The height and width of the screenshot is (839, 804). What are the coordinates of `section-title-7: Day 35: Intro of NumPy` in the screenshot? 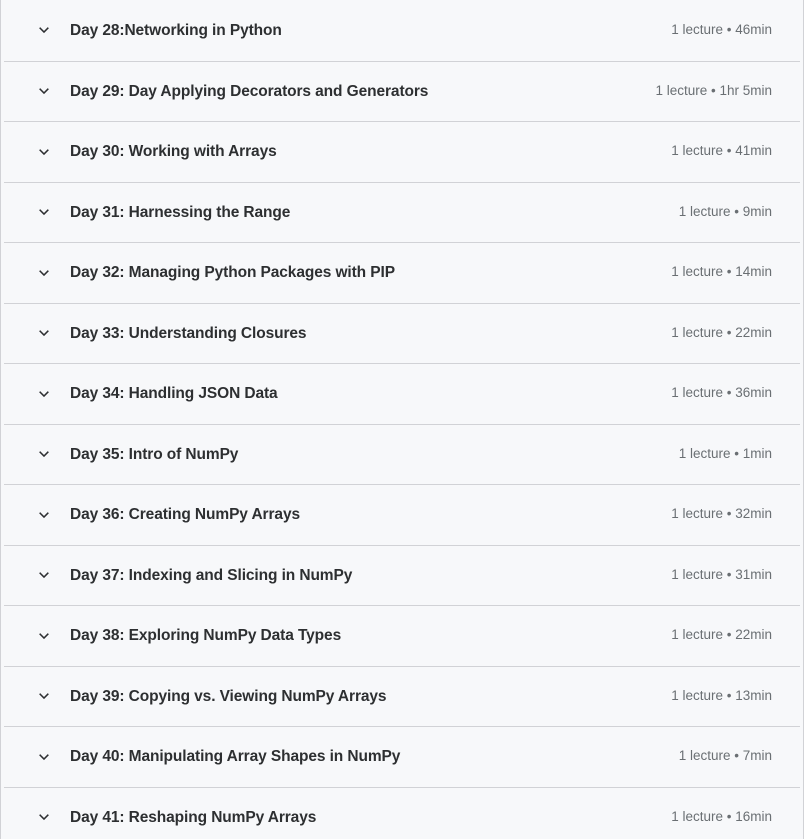 It's located at (154, 454).